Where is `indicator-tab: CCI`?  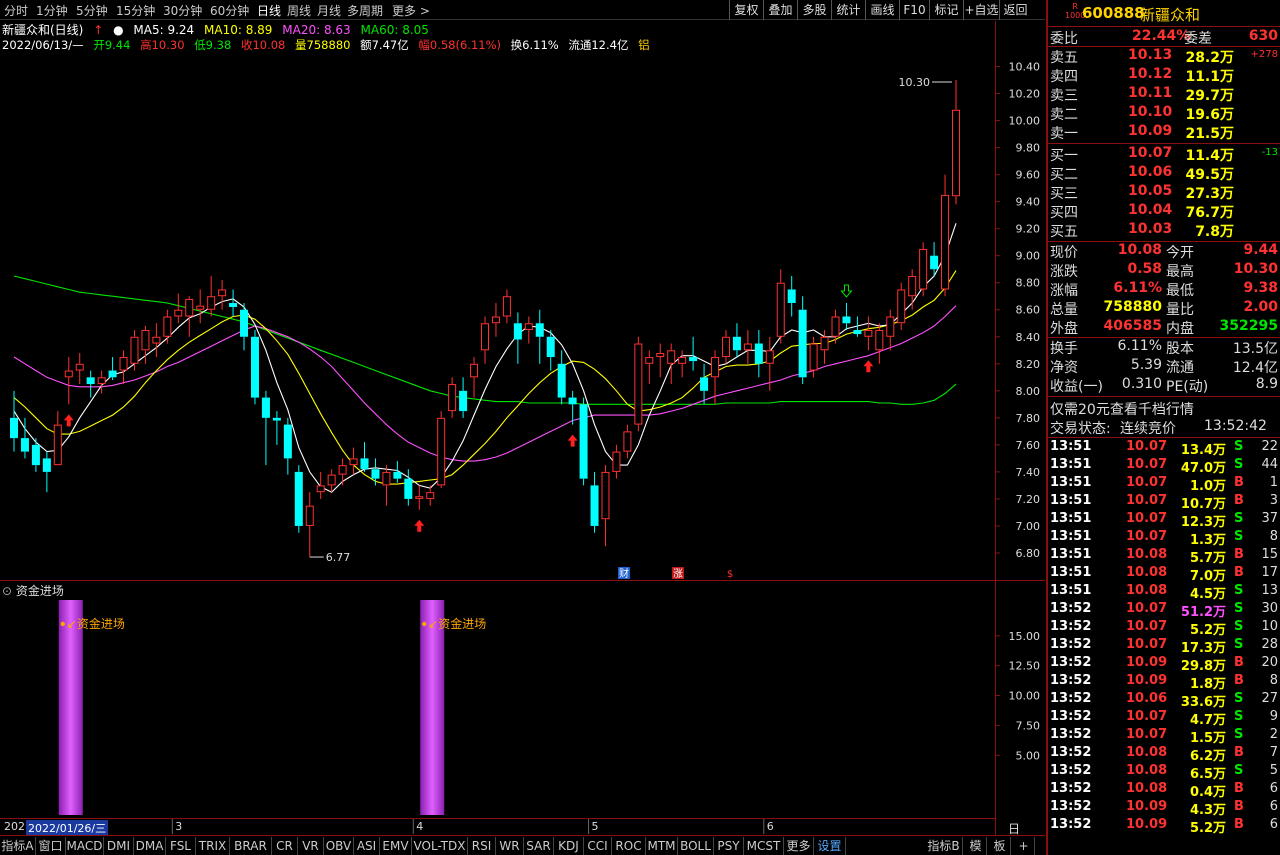
indicator-tab: CCI is located at coordinates (598, 846).